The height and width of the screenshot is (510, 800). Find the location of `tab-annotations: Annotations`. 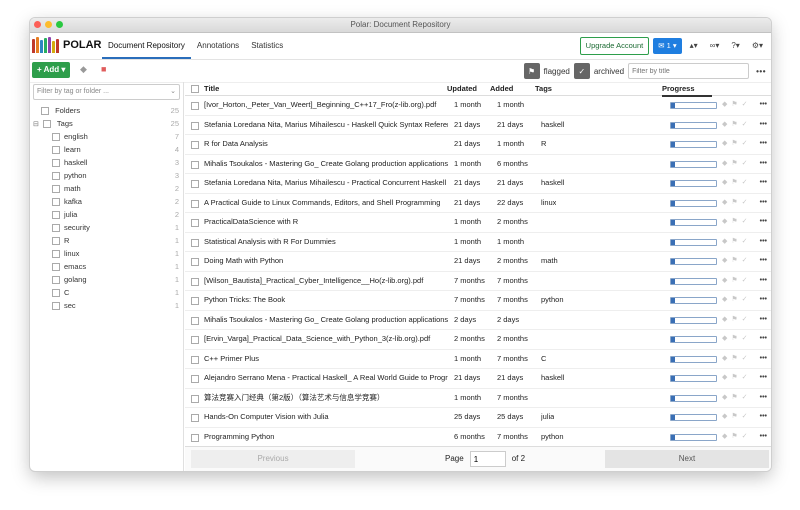

tab-annotations: Annotations is located at coordinates (218, 46).